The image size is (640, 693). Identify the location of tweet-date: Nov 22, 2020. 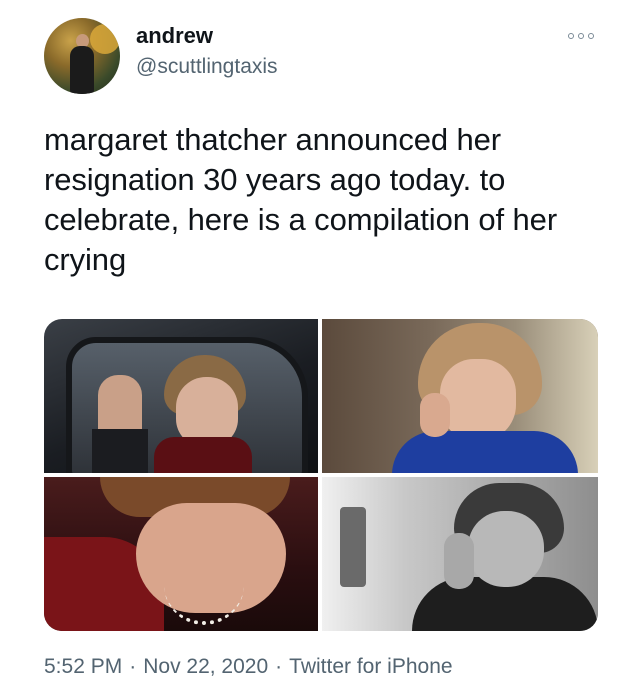
(205, 666).